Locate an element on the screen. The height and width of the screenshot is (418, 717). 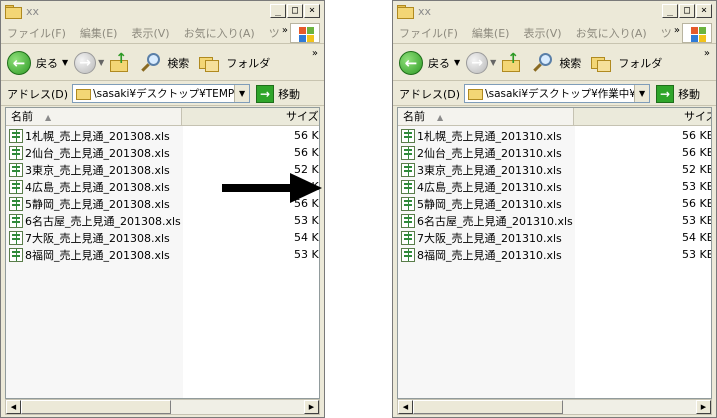
file-size: 54 KB is located at coordinates (306, 237).